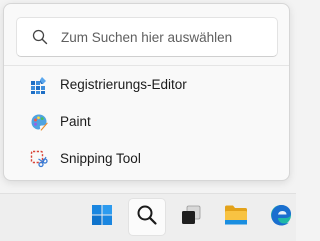  What do you see at coordinates (100, 158) in the screenshot?
I see `app-label: Snipping Tool` at bounding box center [100, 158].